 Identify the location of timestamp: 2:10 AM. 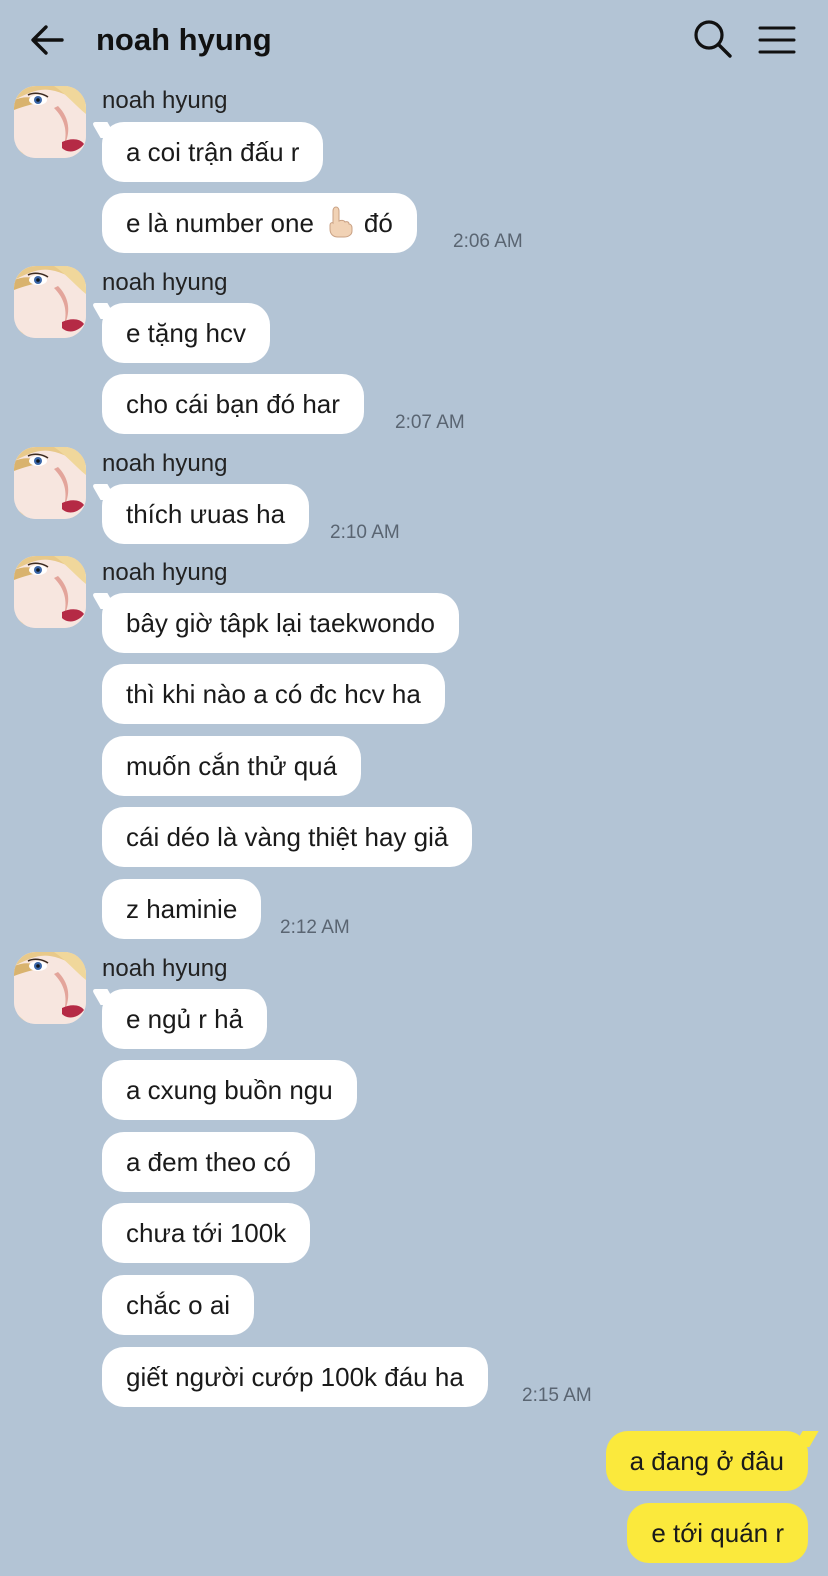
(365, 532).